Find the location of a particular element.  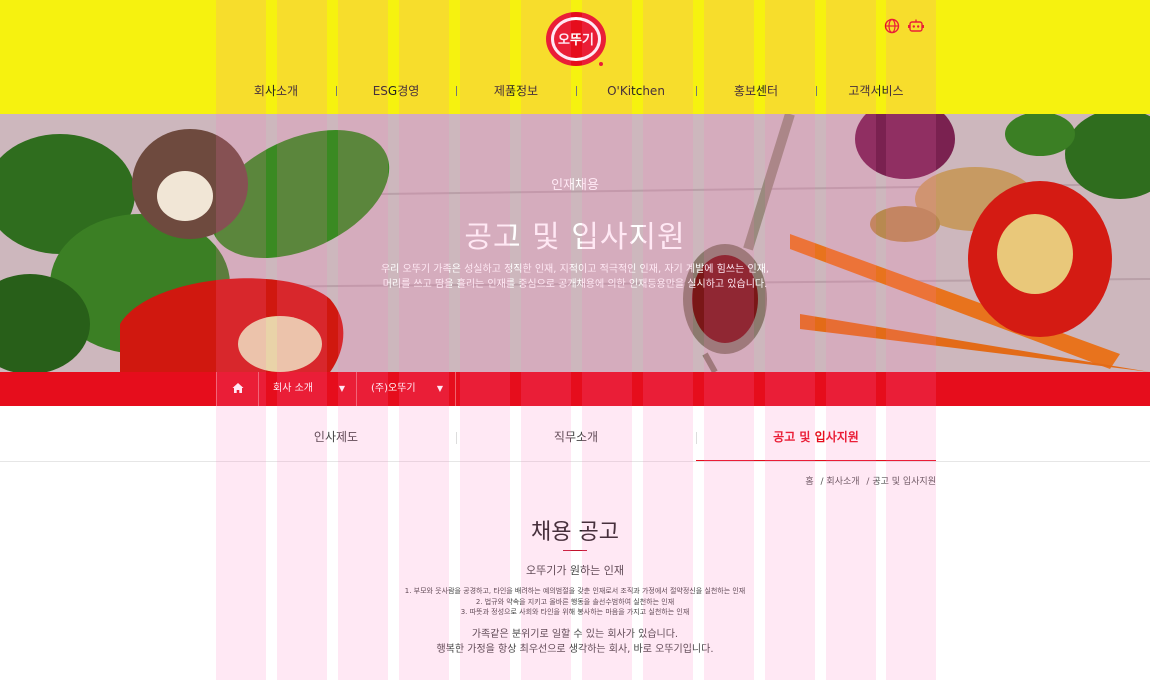

breadcrumb-current: / 공고 및 입사지원 is located at coordinates (901, 482).